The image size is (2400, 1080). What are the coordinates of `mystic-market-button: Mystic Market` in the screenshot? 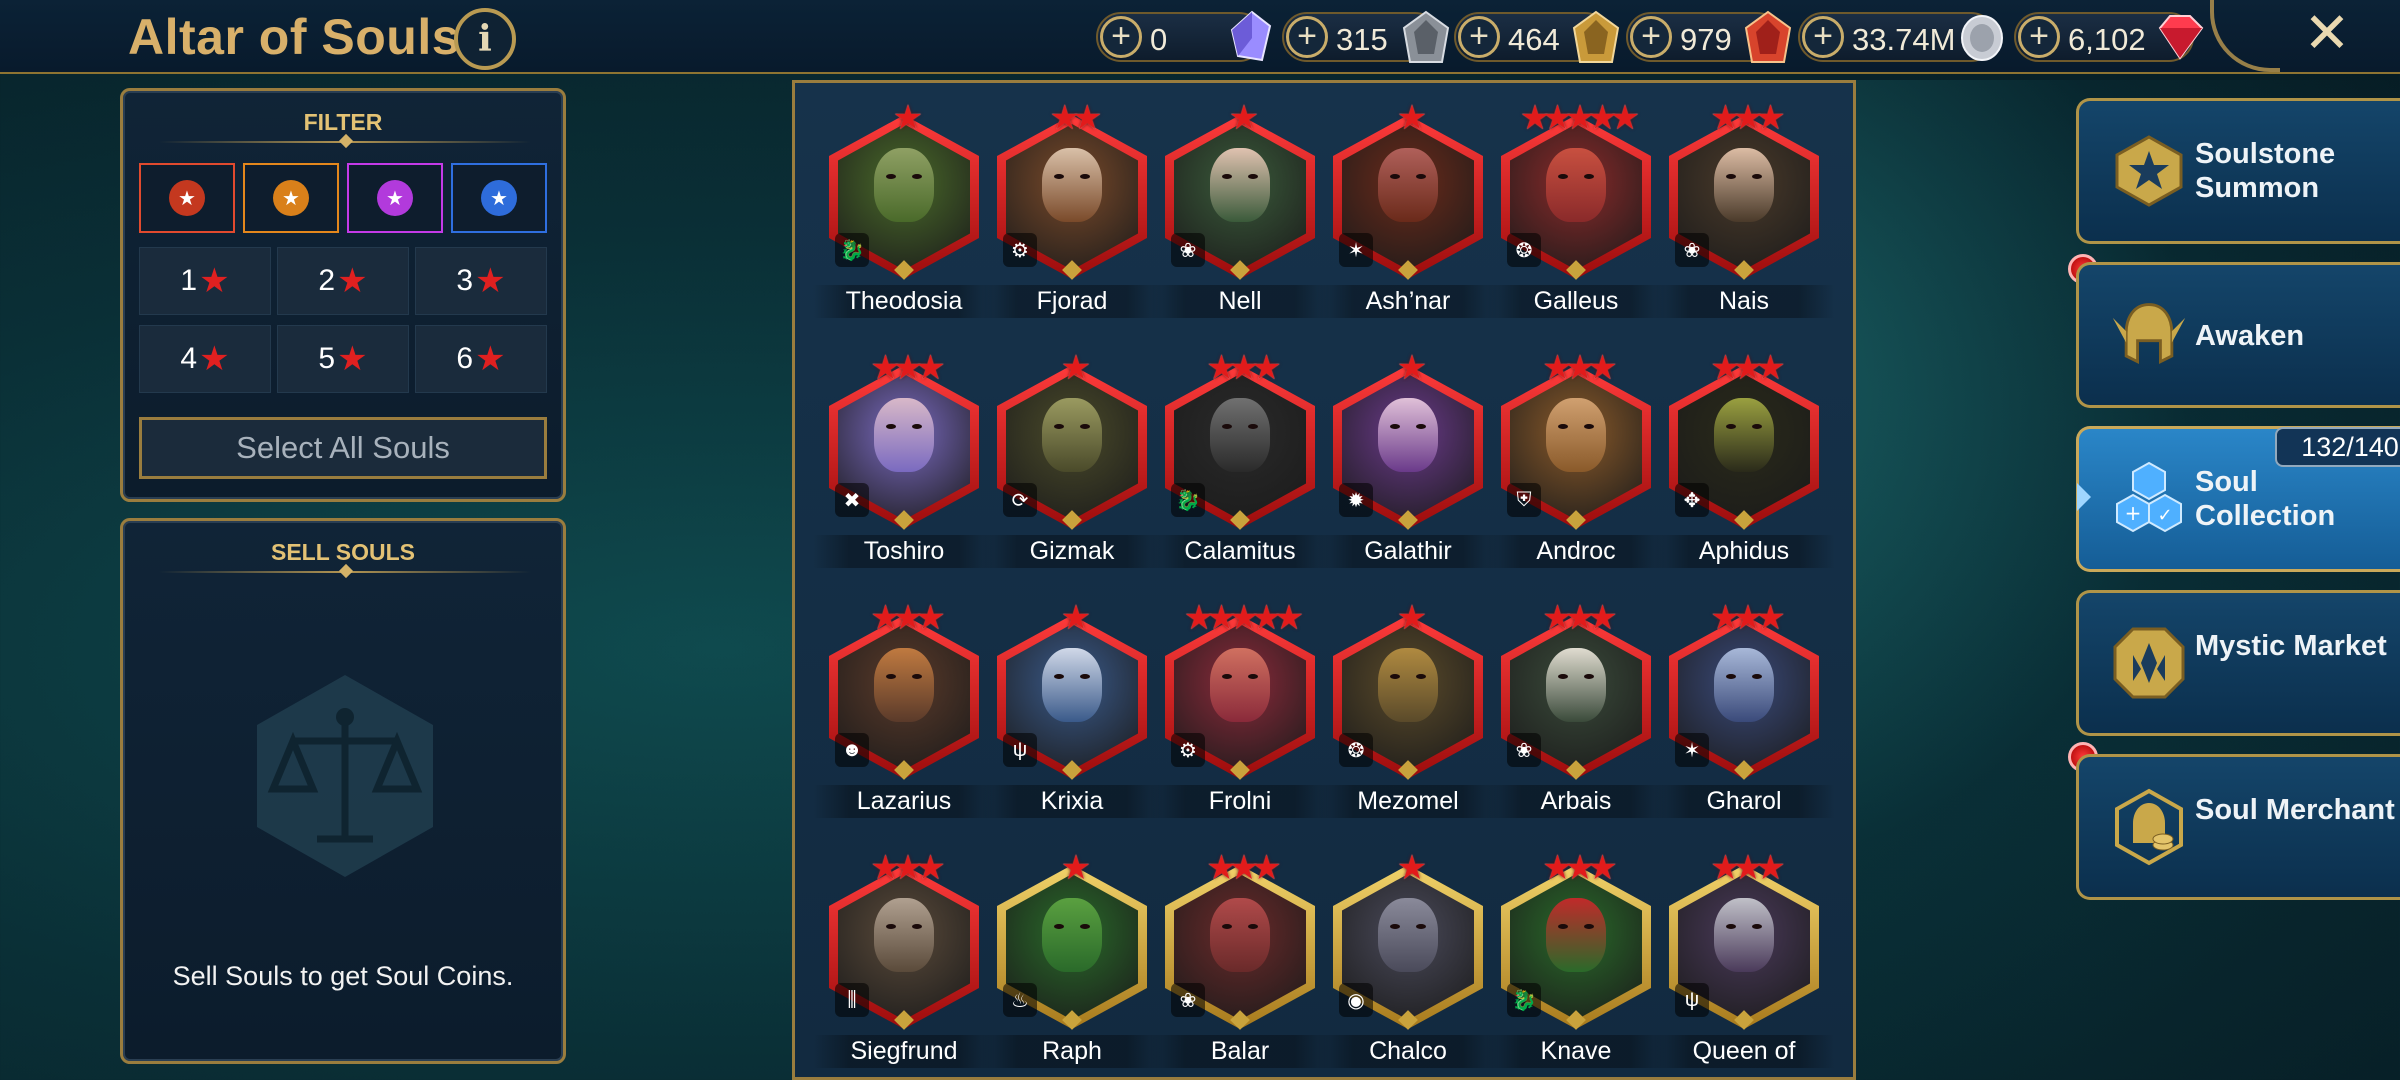 It's located at (2238, 663).